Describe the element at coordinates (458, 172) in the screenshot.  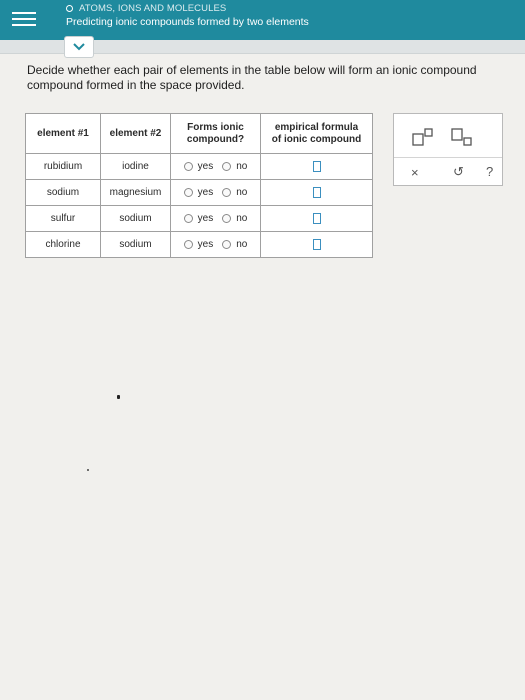
I see `undo-button: ↺` at that location.